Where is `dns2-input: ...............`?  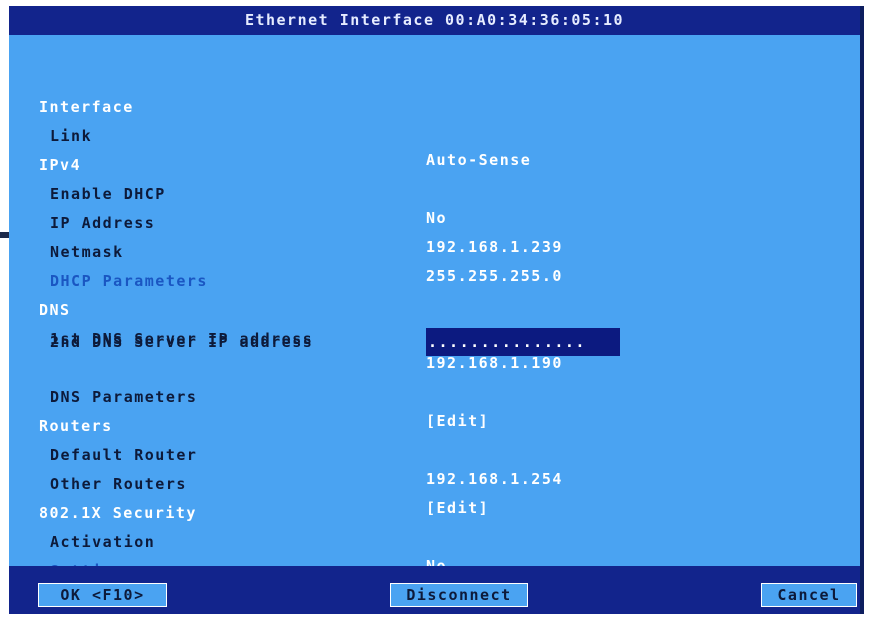 dns2-input: ............... is located at coordinates (523, 342).